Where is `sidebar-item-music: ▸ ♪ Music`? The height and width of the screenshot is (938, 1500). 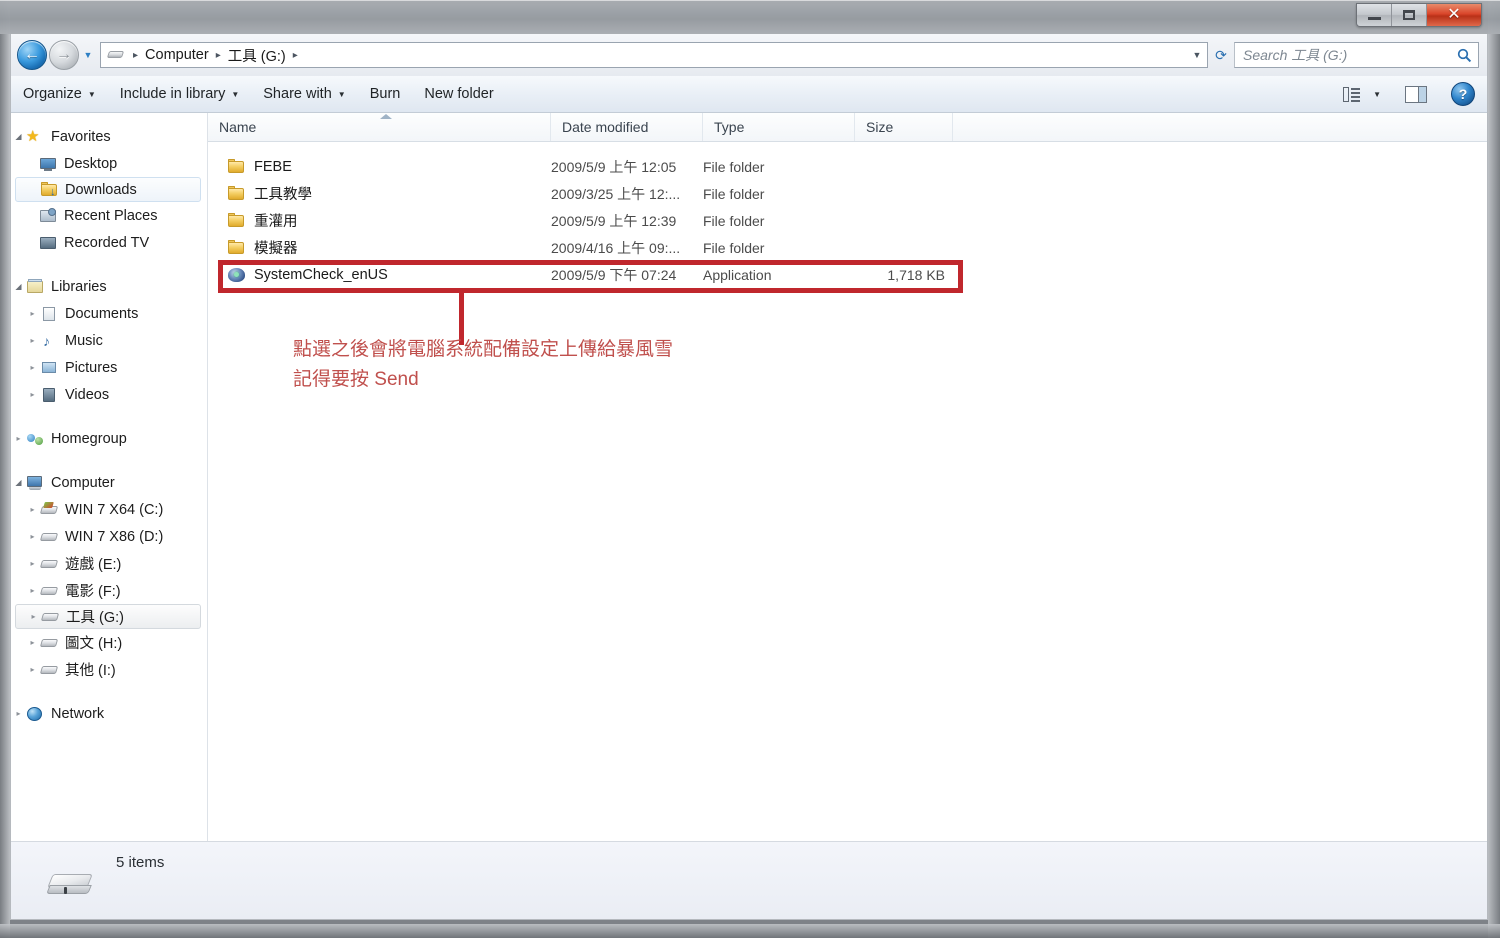 sidebar-item-music: ▸ ♪ Music is located at coordinates (109, 340).